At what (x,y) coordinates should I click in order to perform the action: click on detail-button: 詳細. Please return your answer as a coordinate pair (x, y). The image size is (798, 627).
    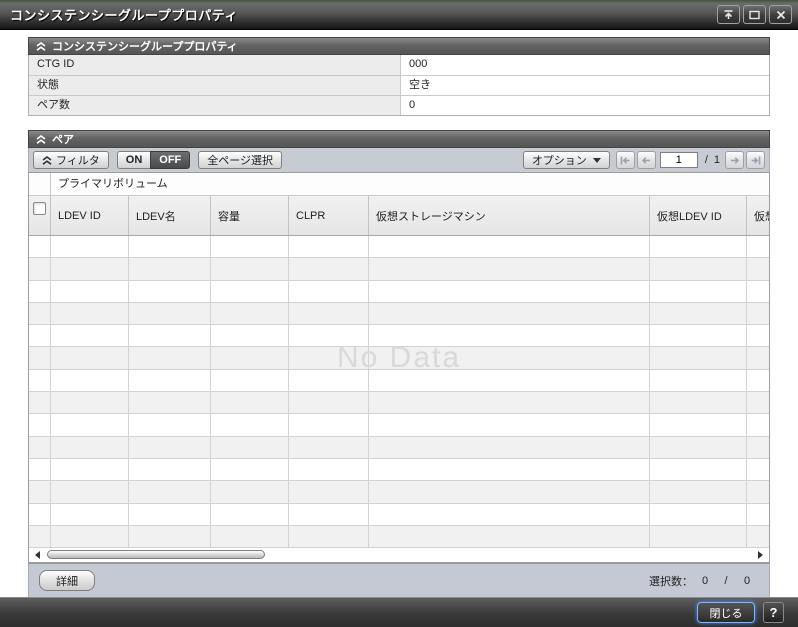
    Looking at the image, I should click on (67, 581).